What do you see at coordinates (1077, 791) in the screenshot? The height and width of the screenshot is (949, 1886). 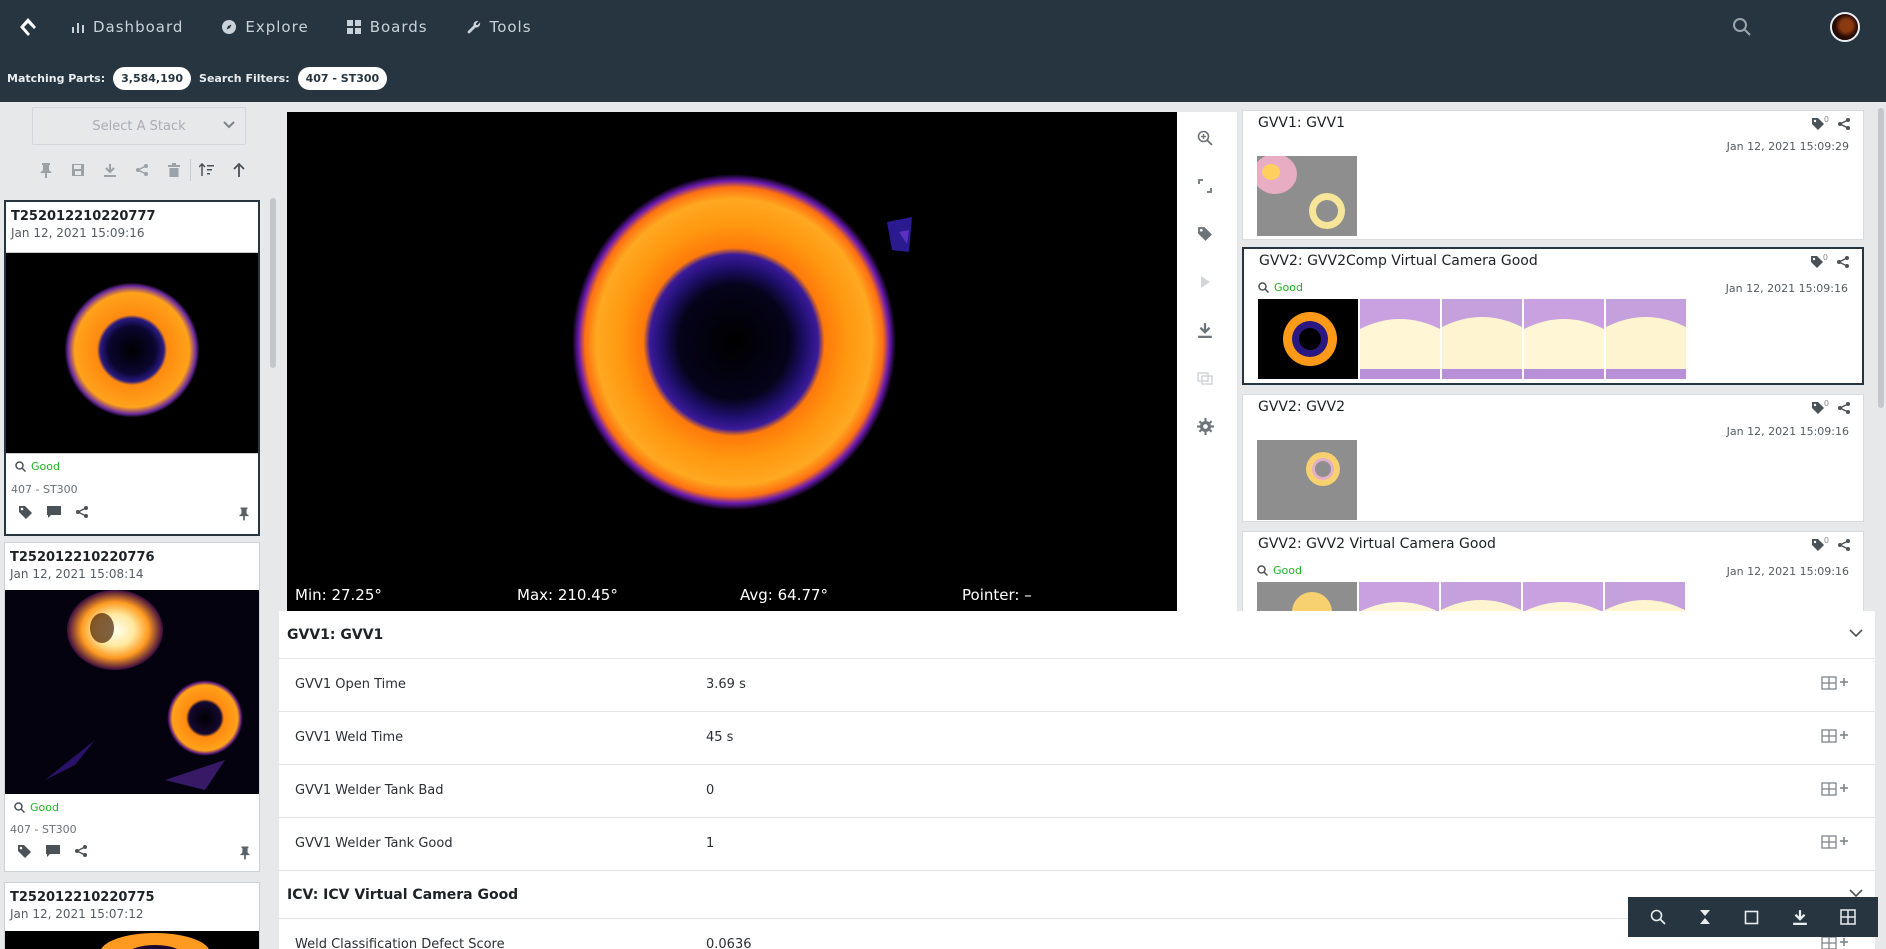 I see `detail-row: GVV1 Welder Tank Bad 0` at bounding box center [1077, 791].